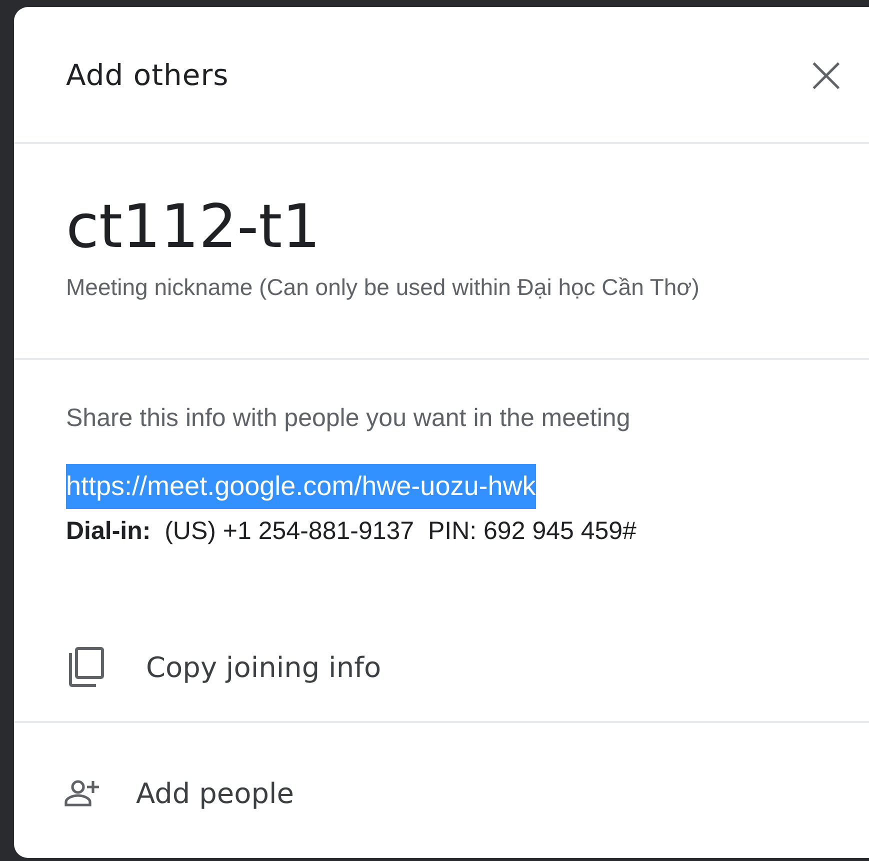 The height and width of the screenshot is (861, 869). What do you see at coordinates (83, 793) in the screenshot?
I see `add-person-icon` at bounding box center [83, 793].